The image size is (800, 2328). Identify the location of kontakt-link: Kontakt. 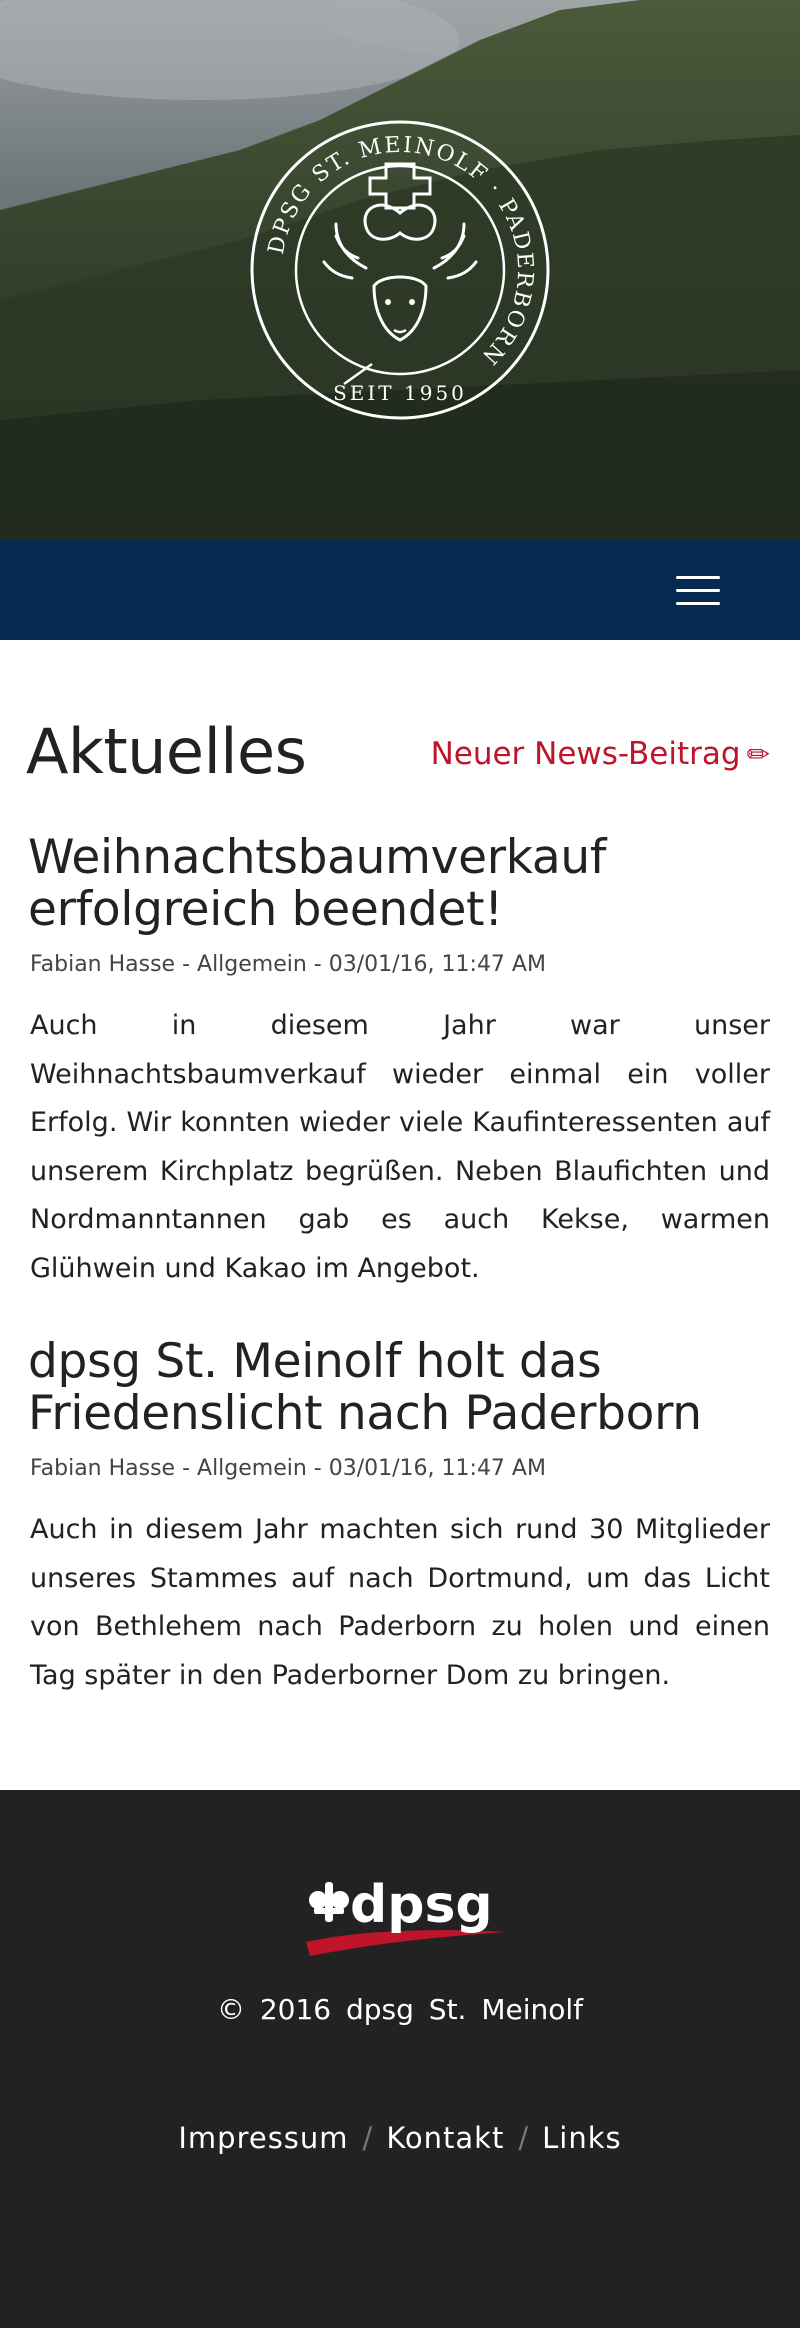
(445, 2138).